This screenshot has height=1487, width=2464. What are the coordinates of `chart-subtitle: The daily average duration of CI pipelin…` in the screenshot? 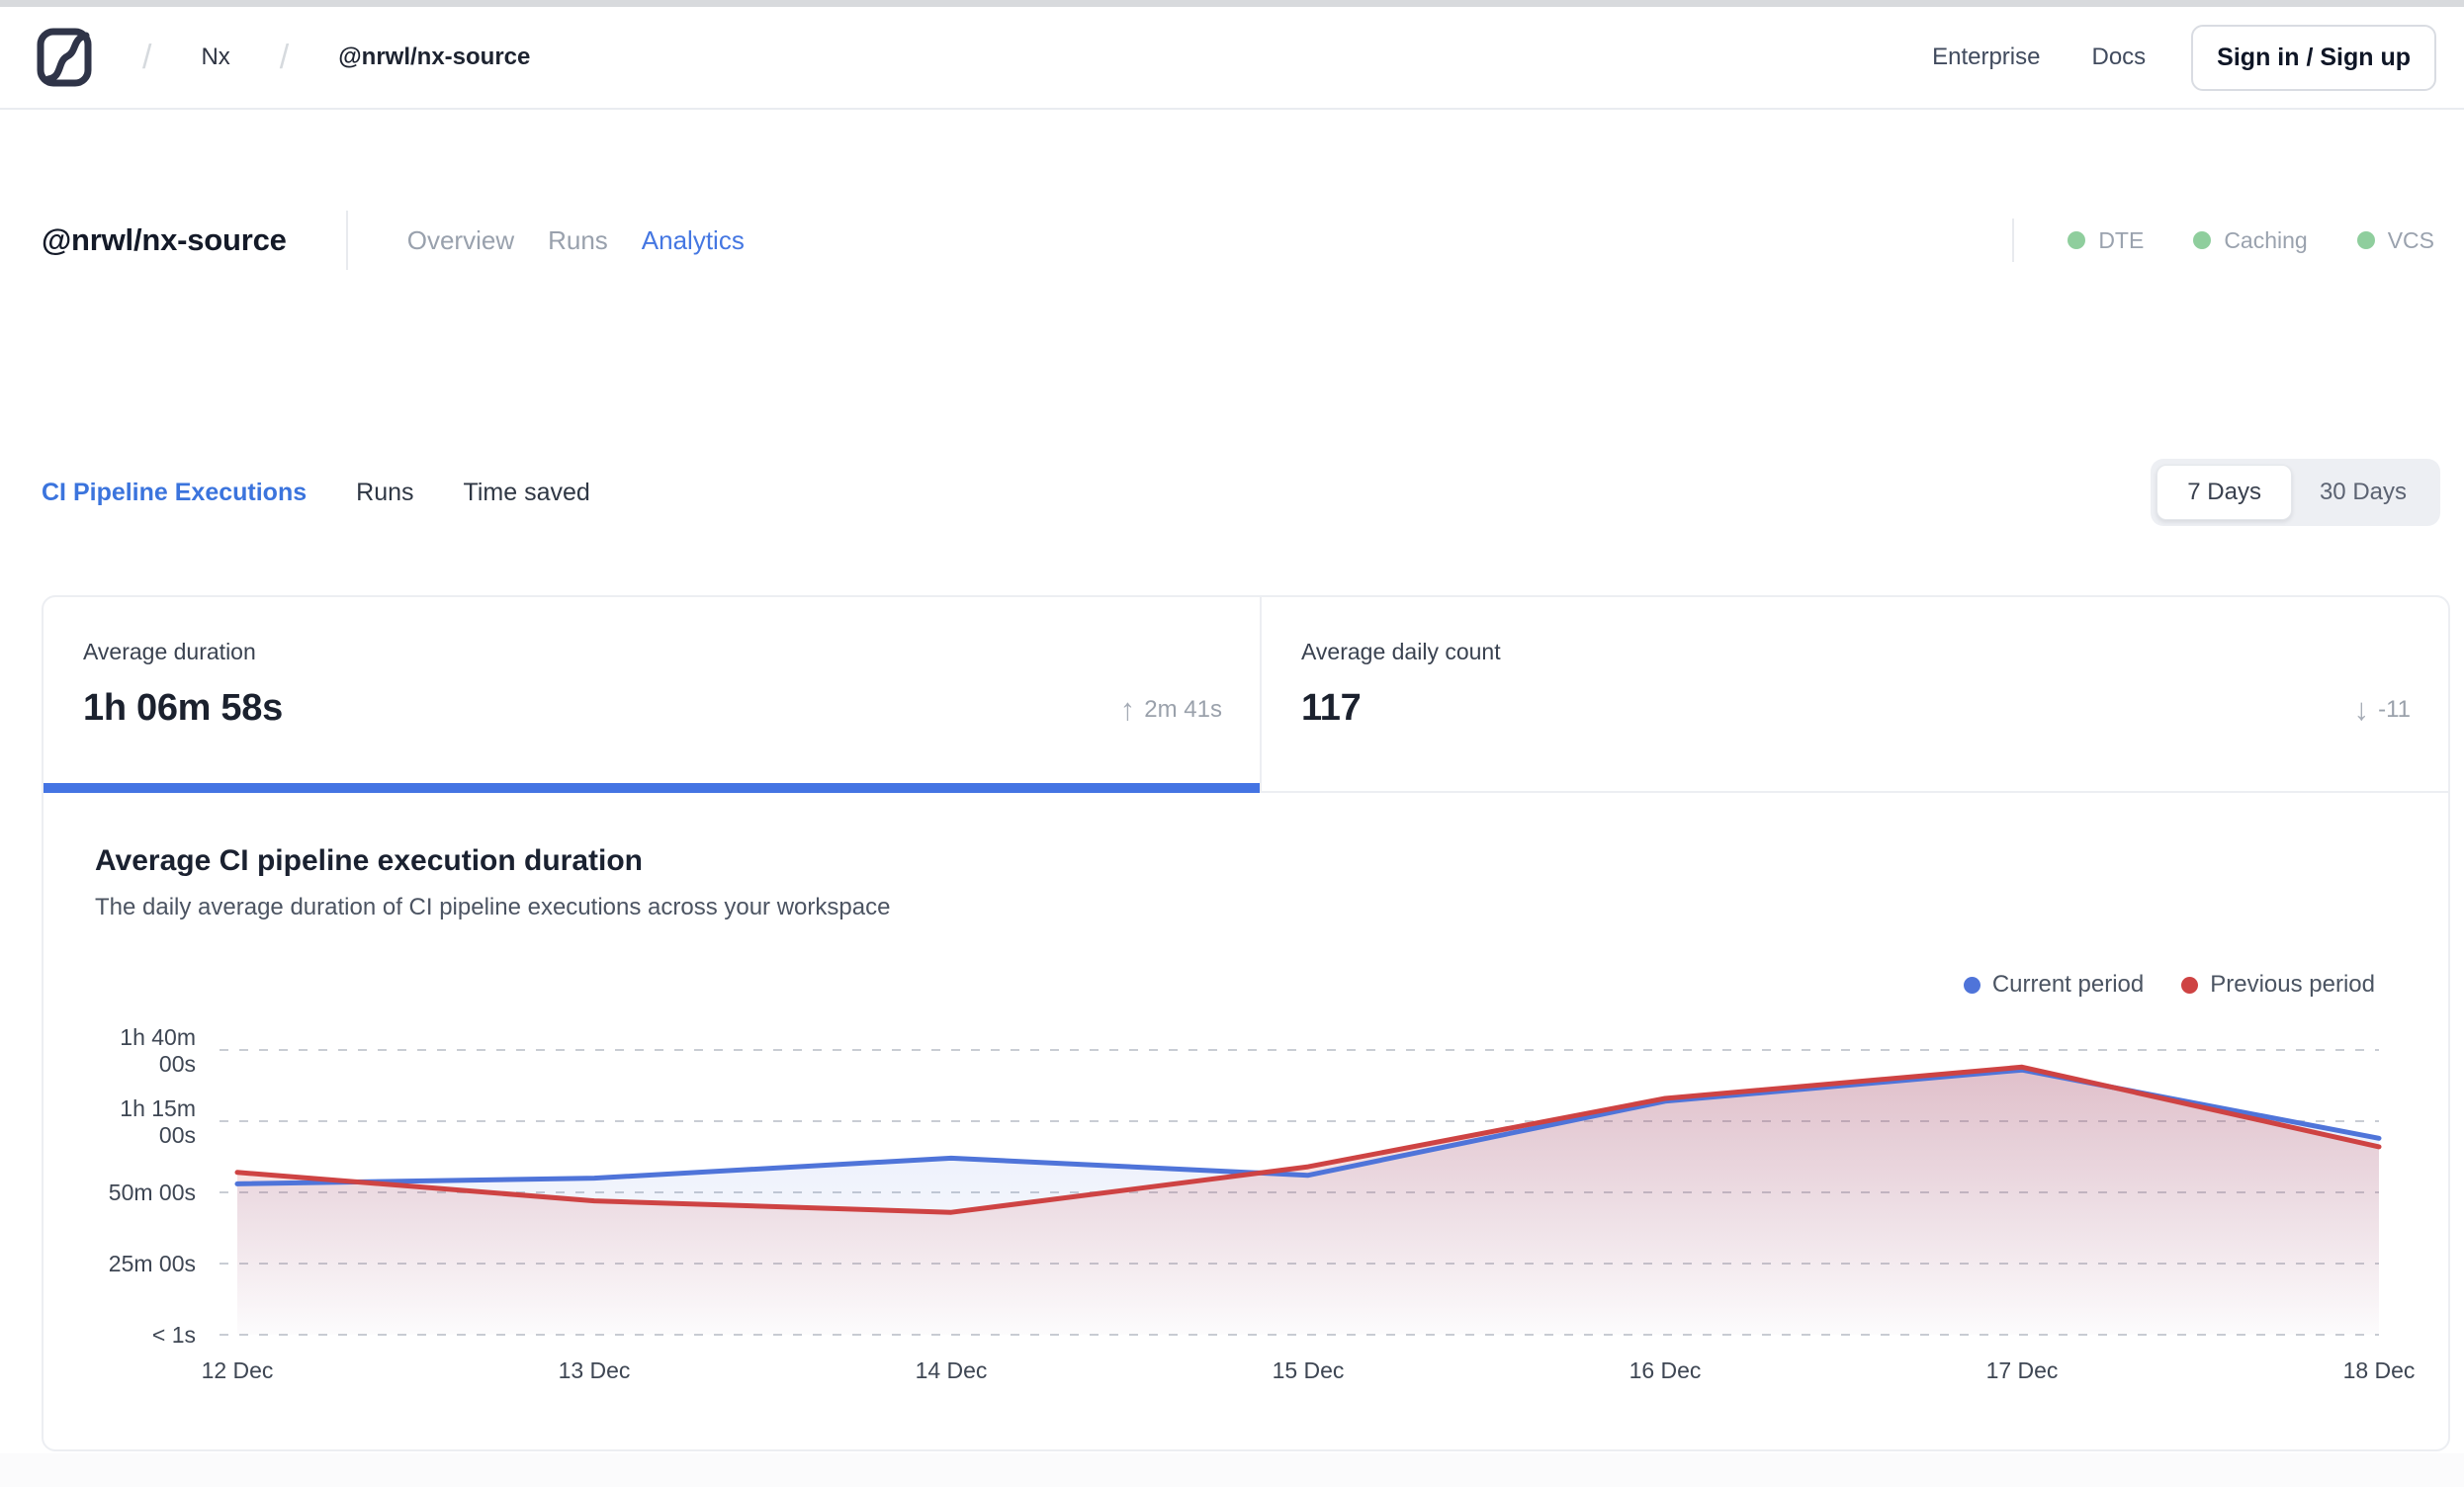 It's located at (493, 907).